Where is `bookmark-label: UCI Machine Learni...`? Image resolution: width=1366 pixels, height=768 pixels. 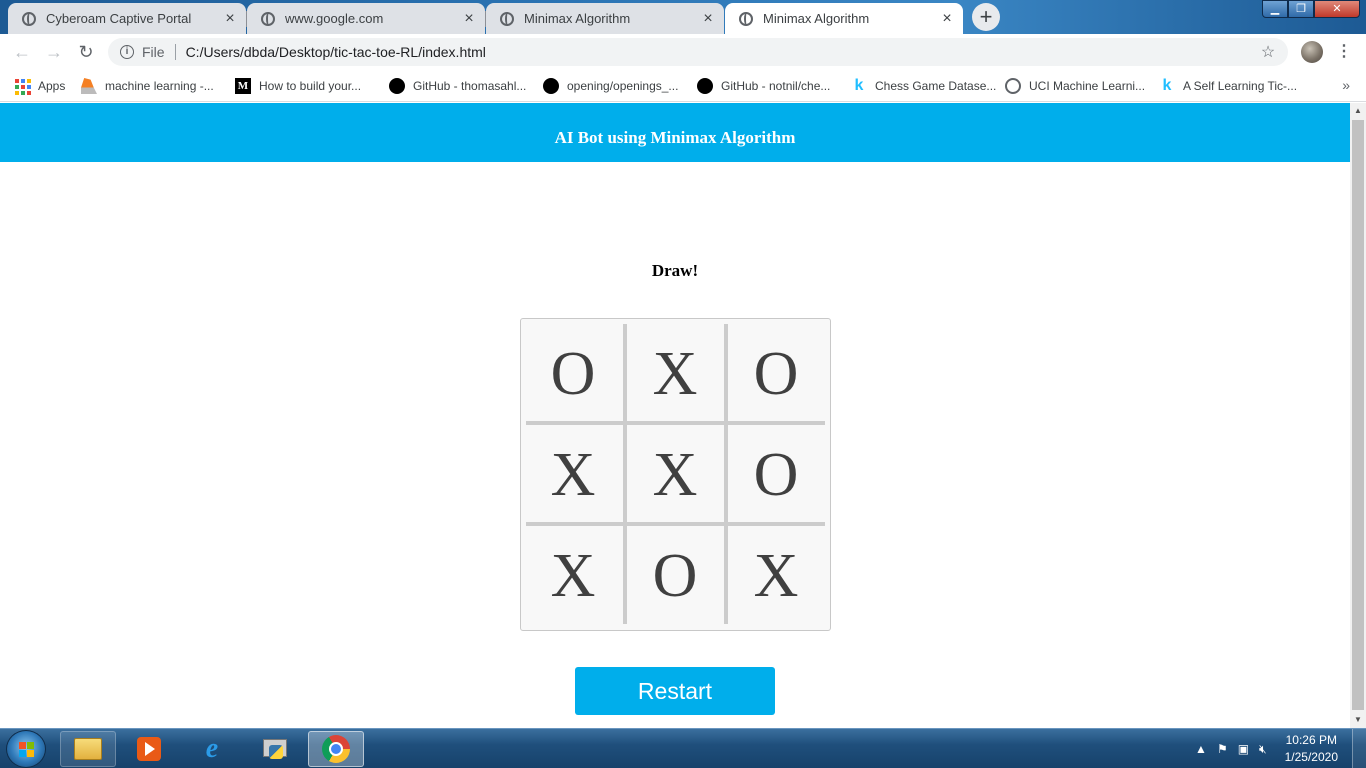 bookmark-label: UCI Machine Learni... is located at coordinates (1087, 86).